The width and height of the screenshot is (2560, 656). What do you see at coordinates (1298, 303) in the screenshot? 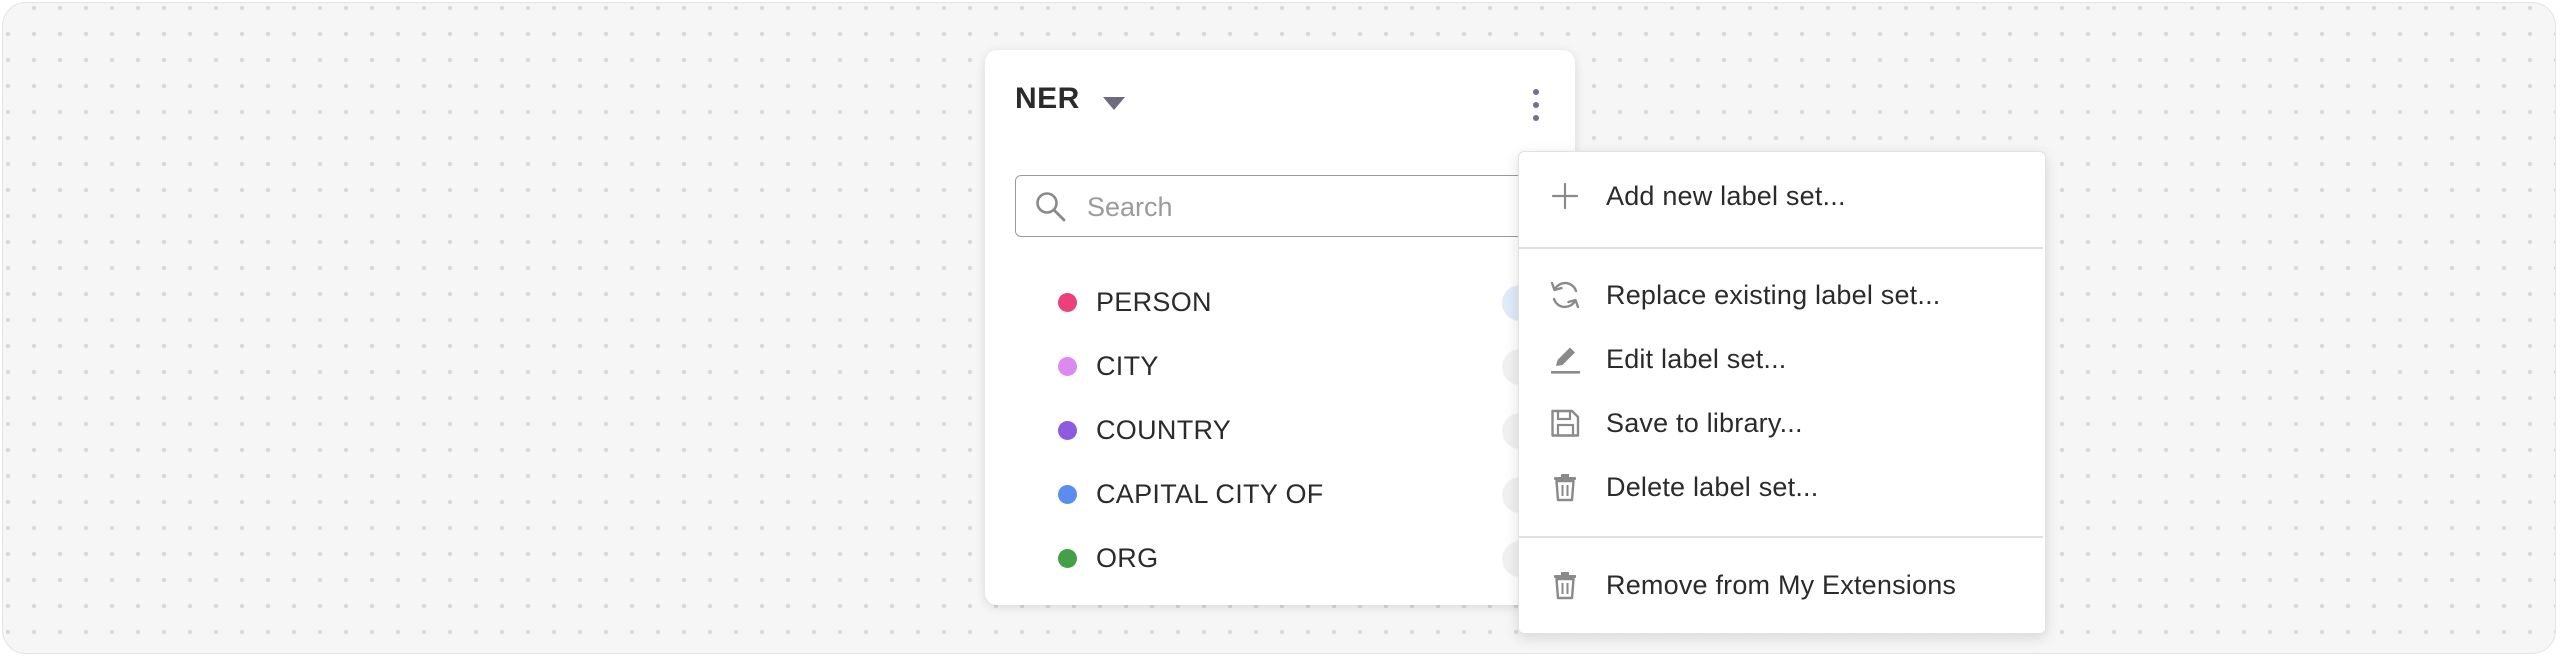
I see `label-item-person: PERSON` at bounding box center [1298, 303].